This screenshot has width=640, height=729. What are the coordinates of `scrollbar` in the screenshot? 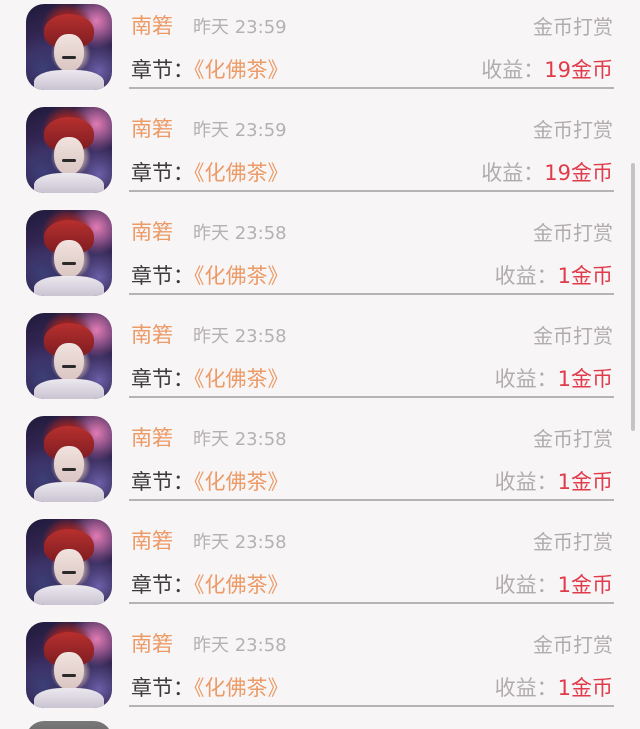 It's located at (633, 297).